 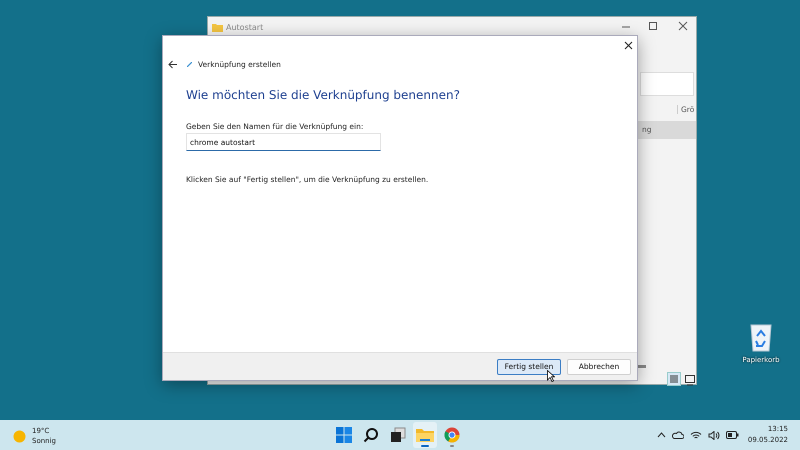 I want to click on wifi-icon, so click(x=696, y=435).